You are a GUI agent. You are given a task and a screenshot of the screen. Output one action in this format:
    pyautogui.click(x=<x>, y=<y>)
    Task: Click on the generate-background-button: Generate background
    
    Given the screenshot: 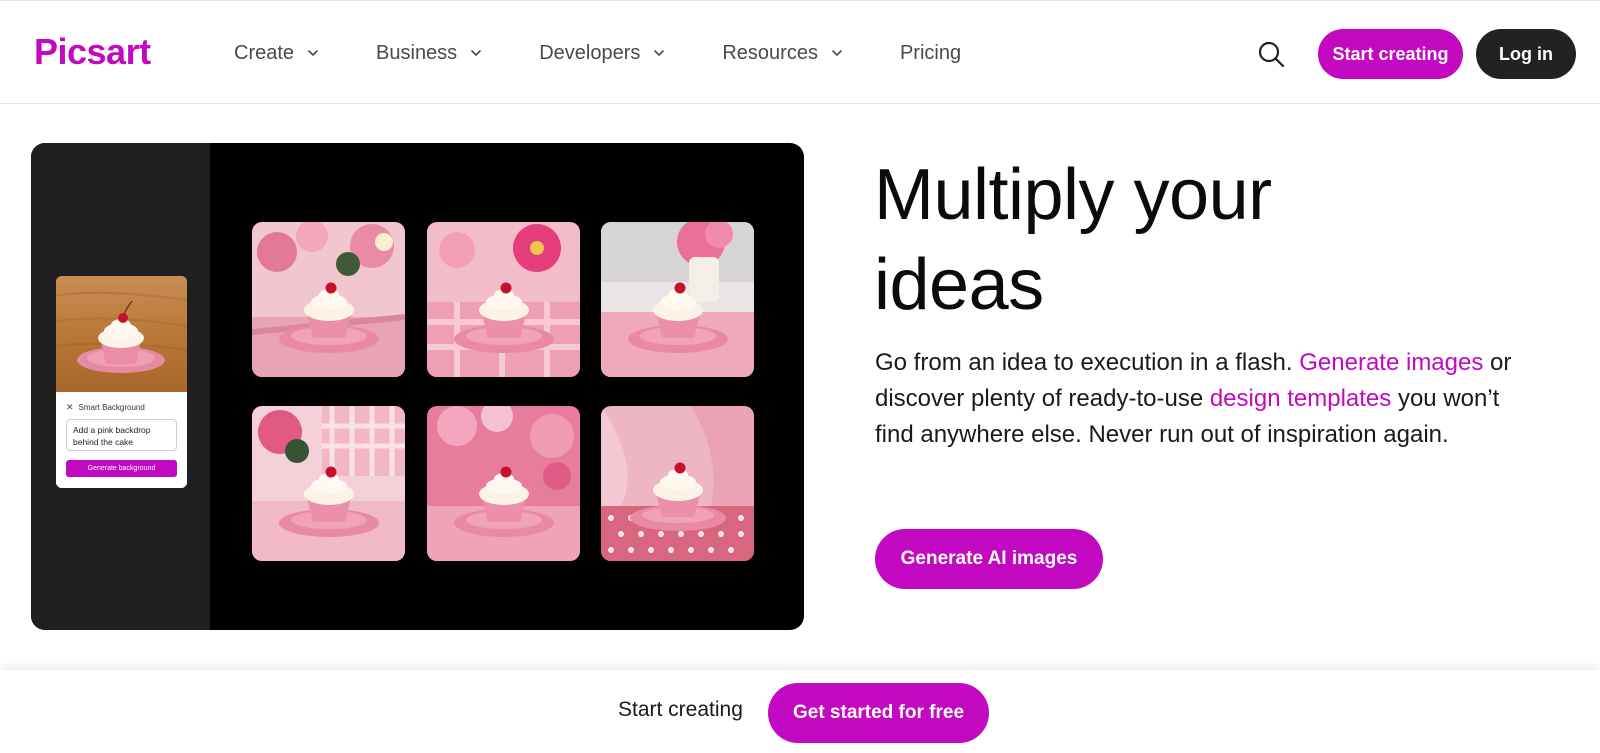 What is the action you would take?
    pyautogui.click(x=121, y=468)
    